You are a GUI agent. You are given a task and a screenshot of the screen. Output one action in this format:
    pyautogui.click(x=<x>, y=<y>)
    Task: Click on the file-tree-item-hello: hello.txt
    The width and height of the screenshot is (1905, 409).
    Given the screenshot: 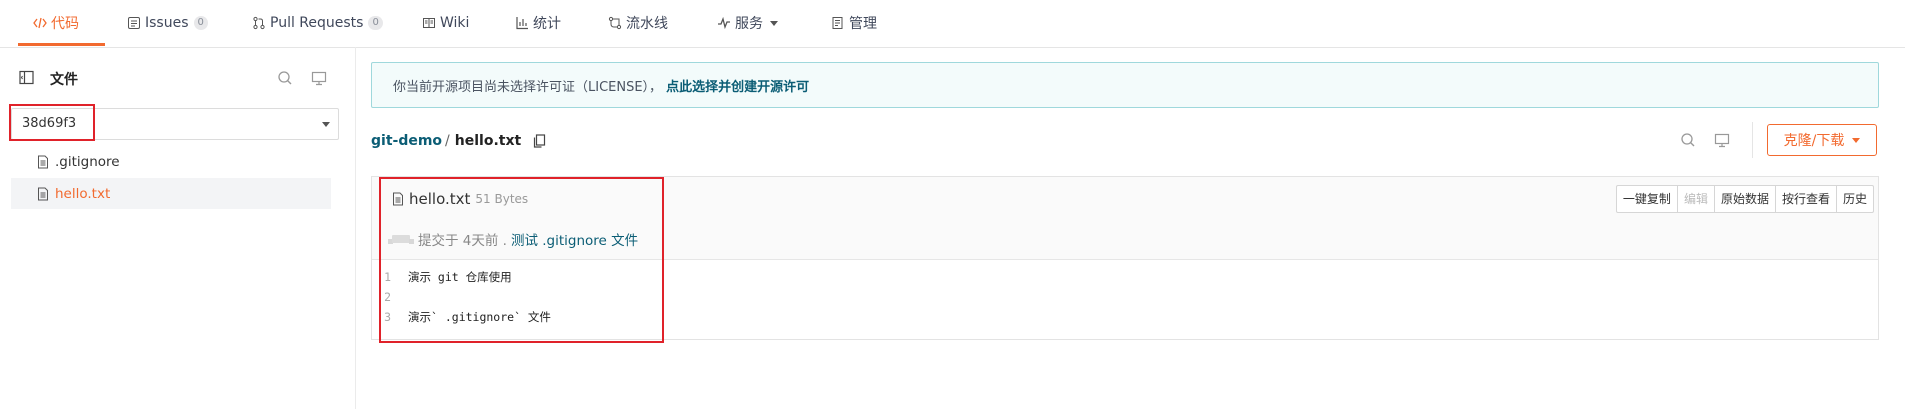 What is the action you would take?
    pyautogui.click(x=171, y=193)
    